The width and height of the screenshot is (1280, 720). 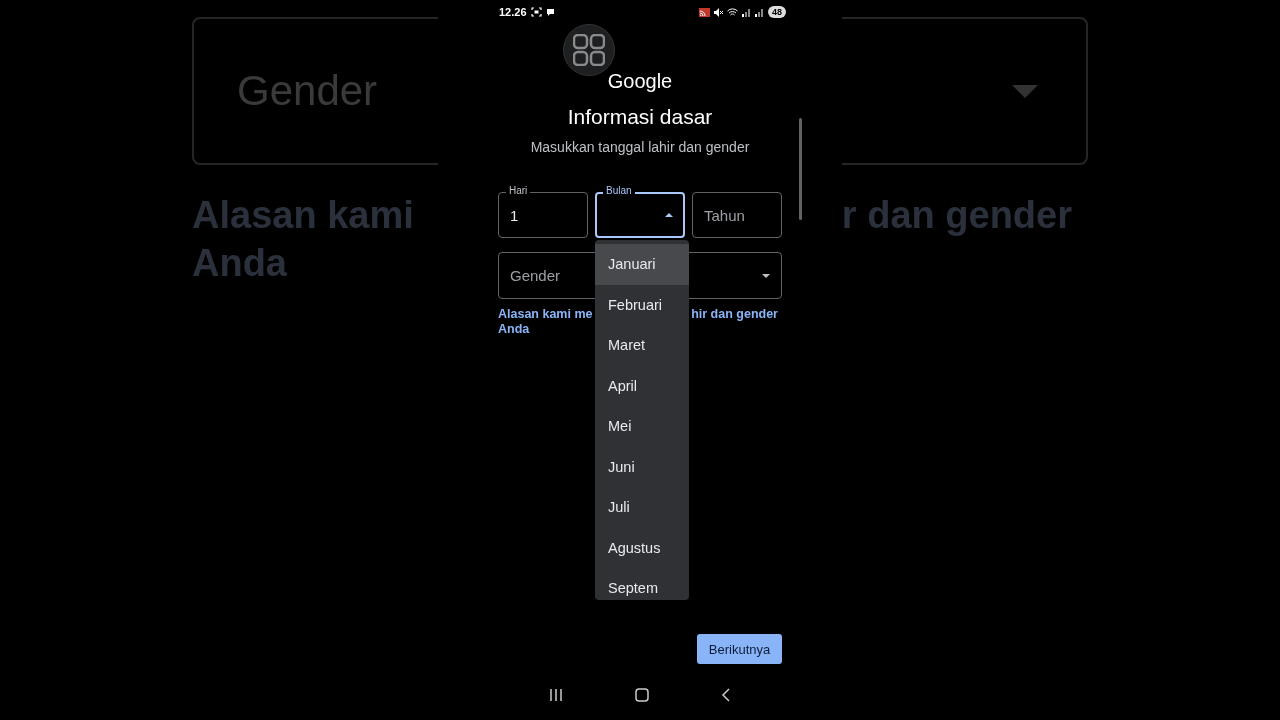 What do you see at coordinates (545, 314) in the screenshot?
I see `info-link: Alasan kami me` at bounding box center [545, 314].